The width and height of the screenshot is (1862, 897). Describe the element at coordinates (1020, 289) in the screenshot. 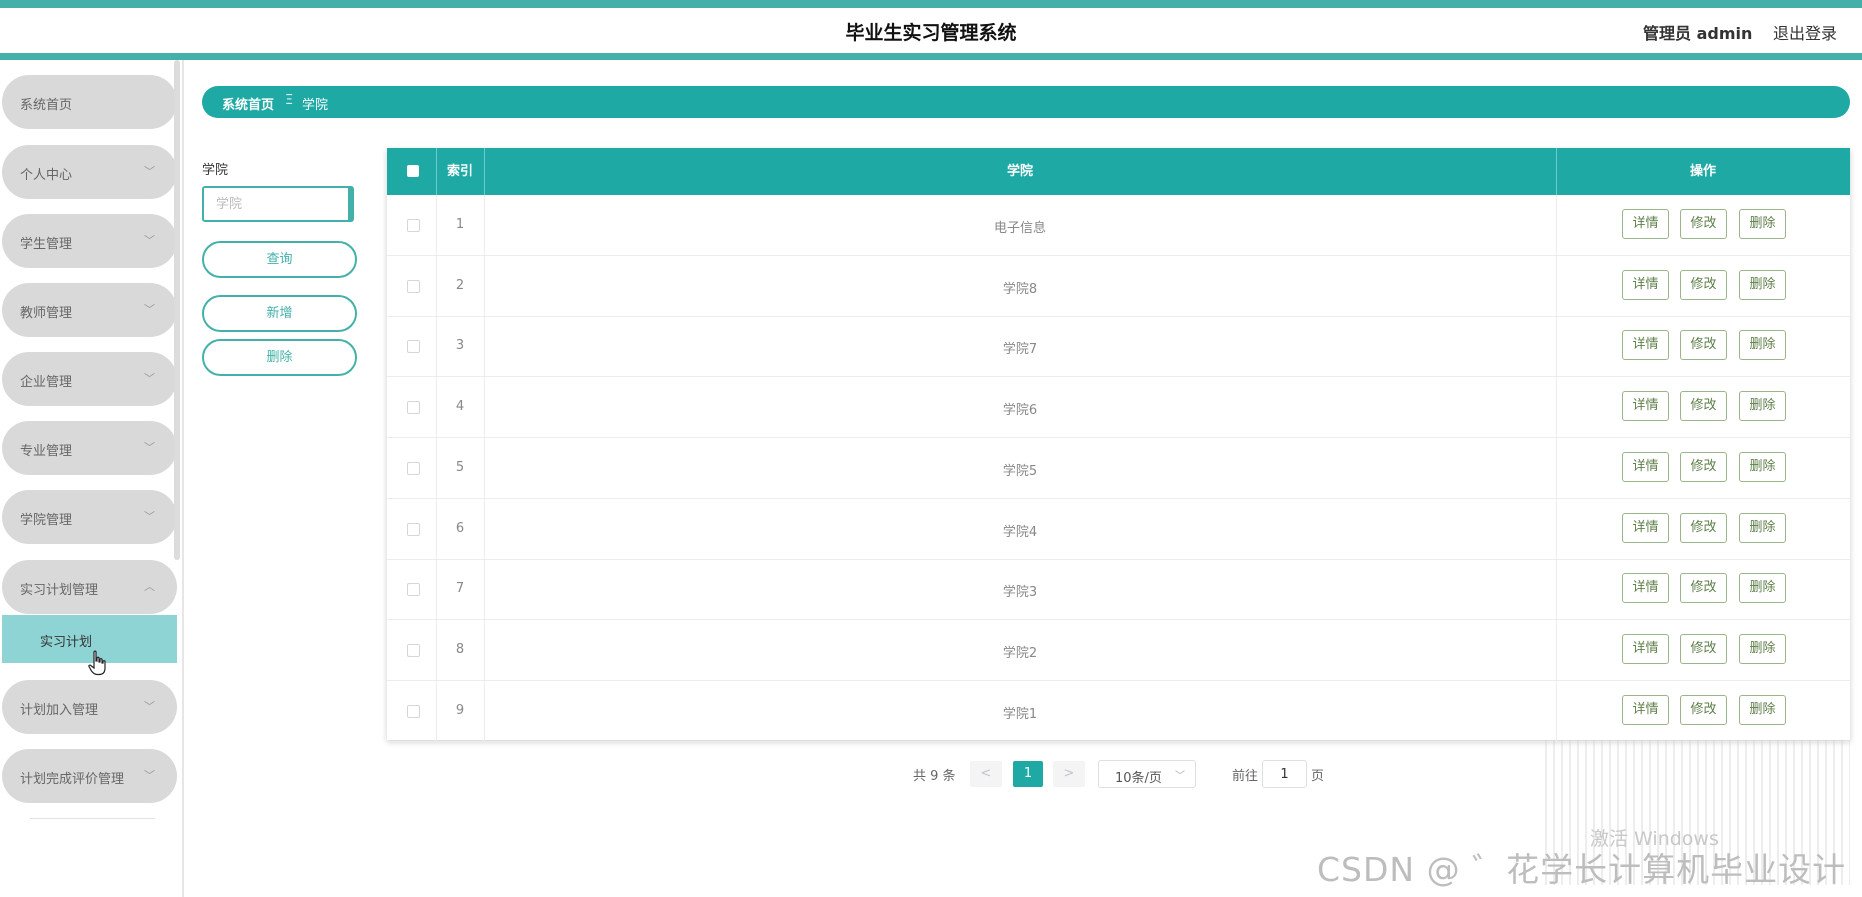

I see `row-college-name: 学院8` at that location.